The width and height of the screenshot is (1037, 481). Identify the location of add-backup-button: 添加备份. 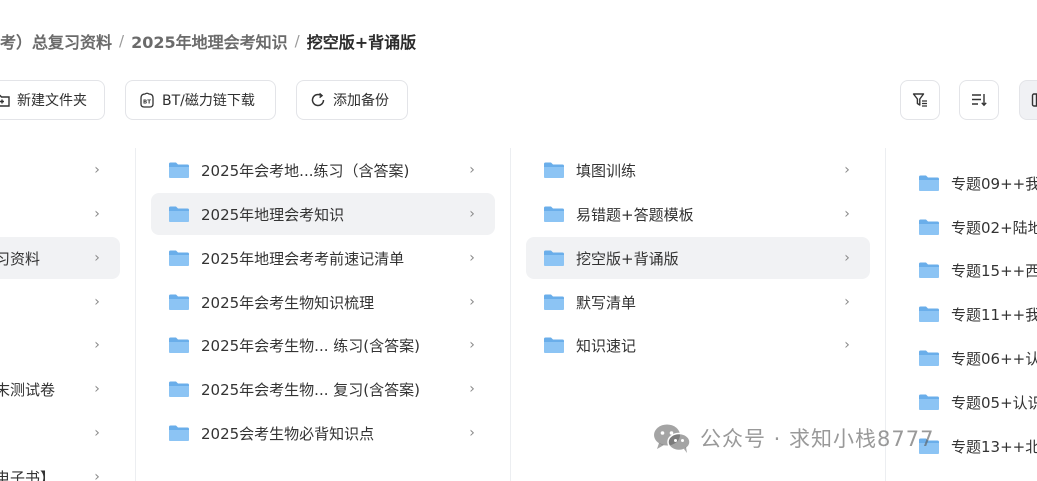
(352, 100).